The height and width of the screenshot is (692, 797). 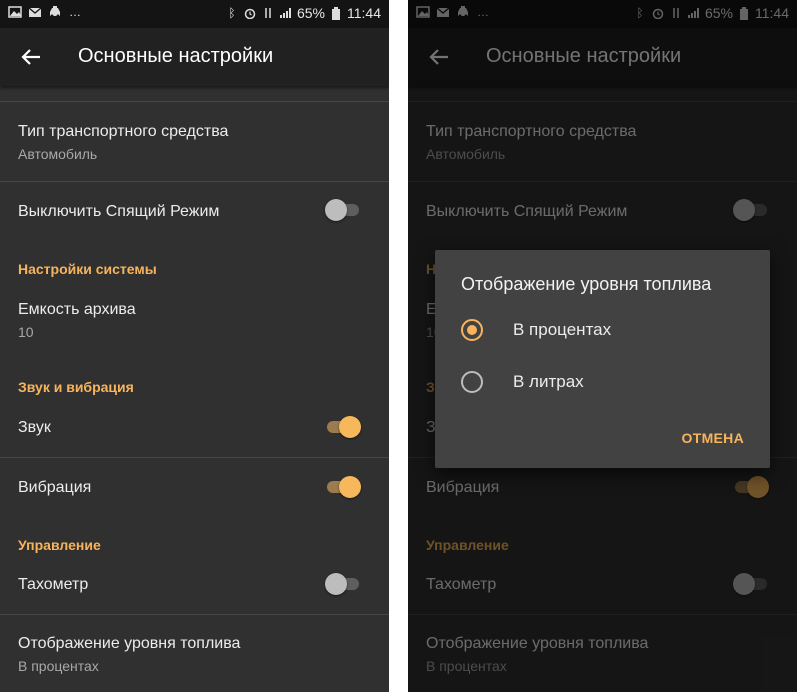 I want to click on setting-title: Тахометр, so click(x=53, y=584).